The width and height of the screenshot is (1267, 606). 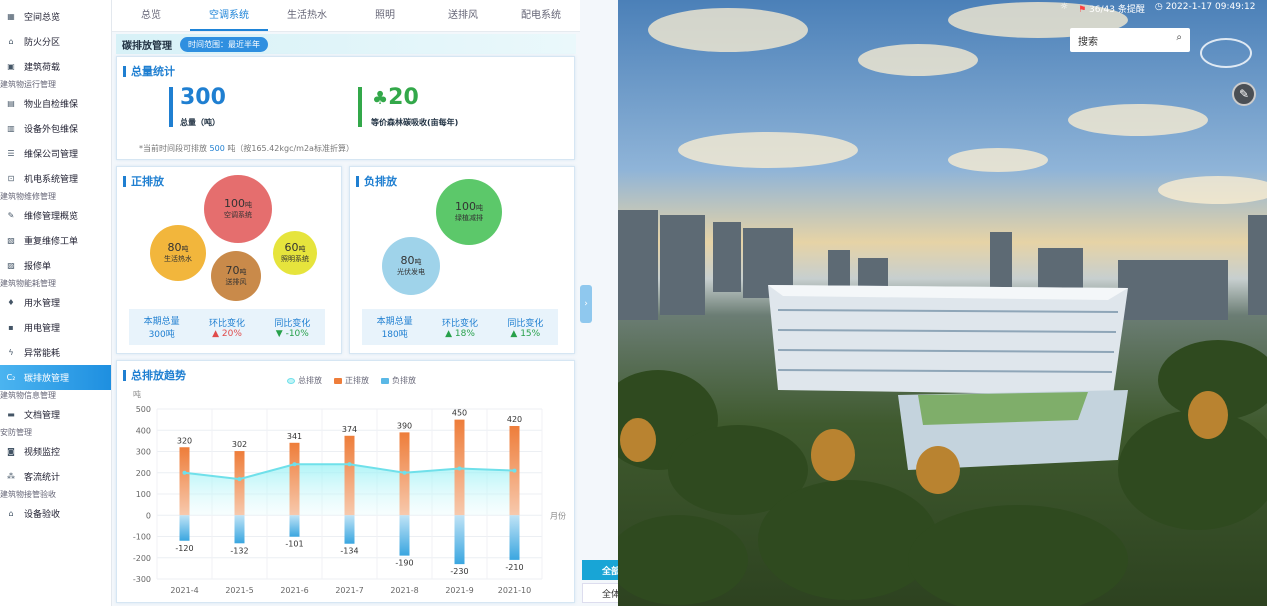 What do you see at coordinates (11, 377) in the screenshot?
I see `co2-icon: C₂` at bounding box center [11, 377].